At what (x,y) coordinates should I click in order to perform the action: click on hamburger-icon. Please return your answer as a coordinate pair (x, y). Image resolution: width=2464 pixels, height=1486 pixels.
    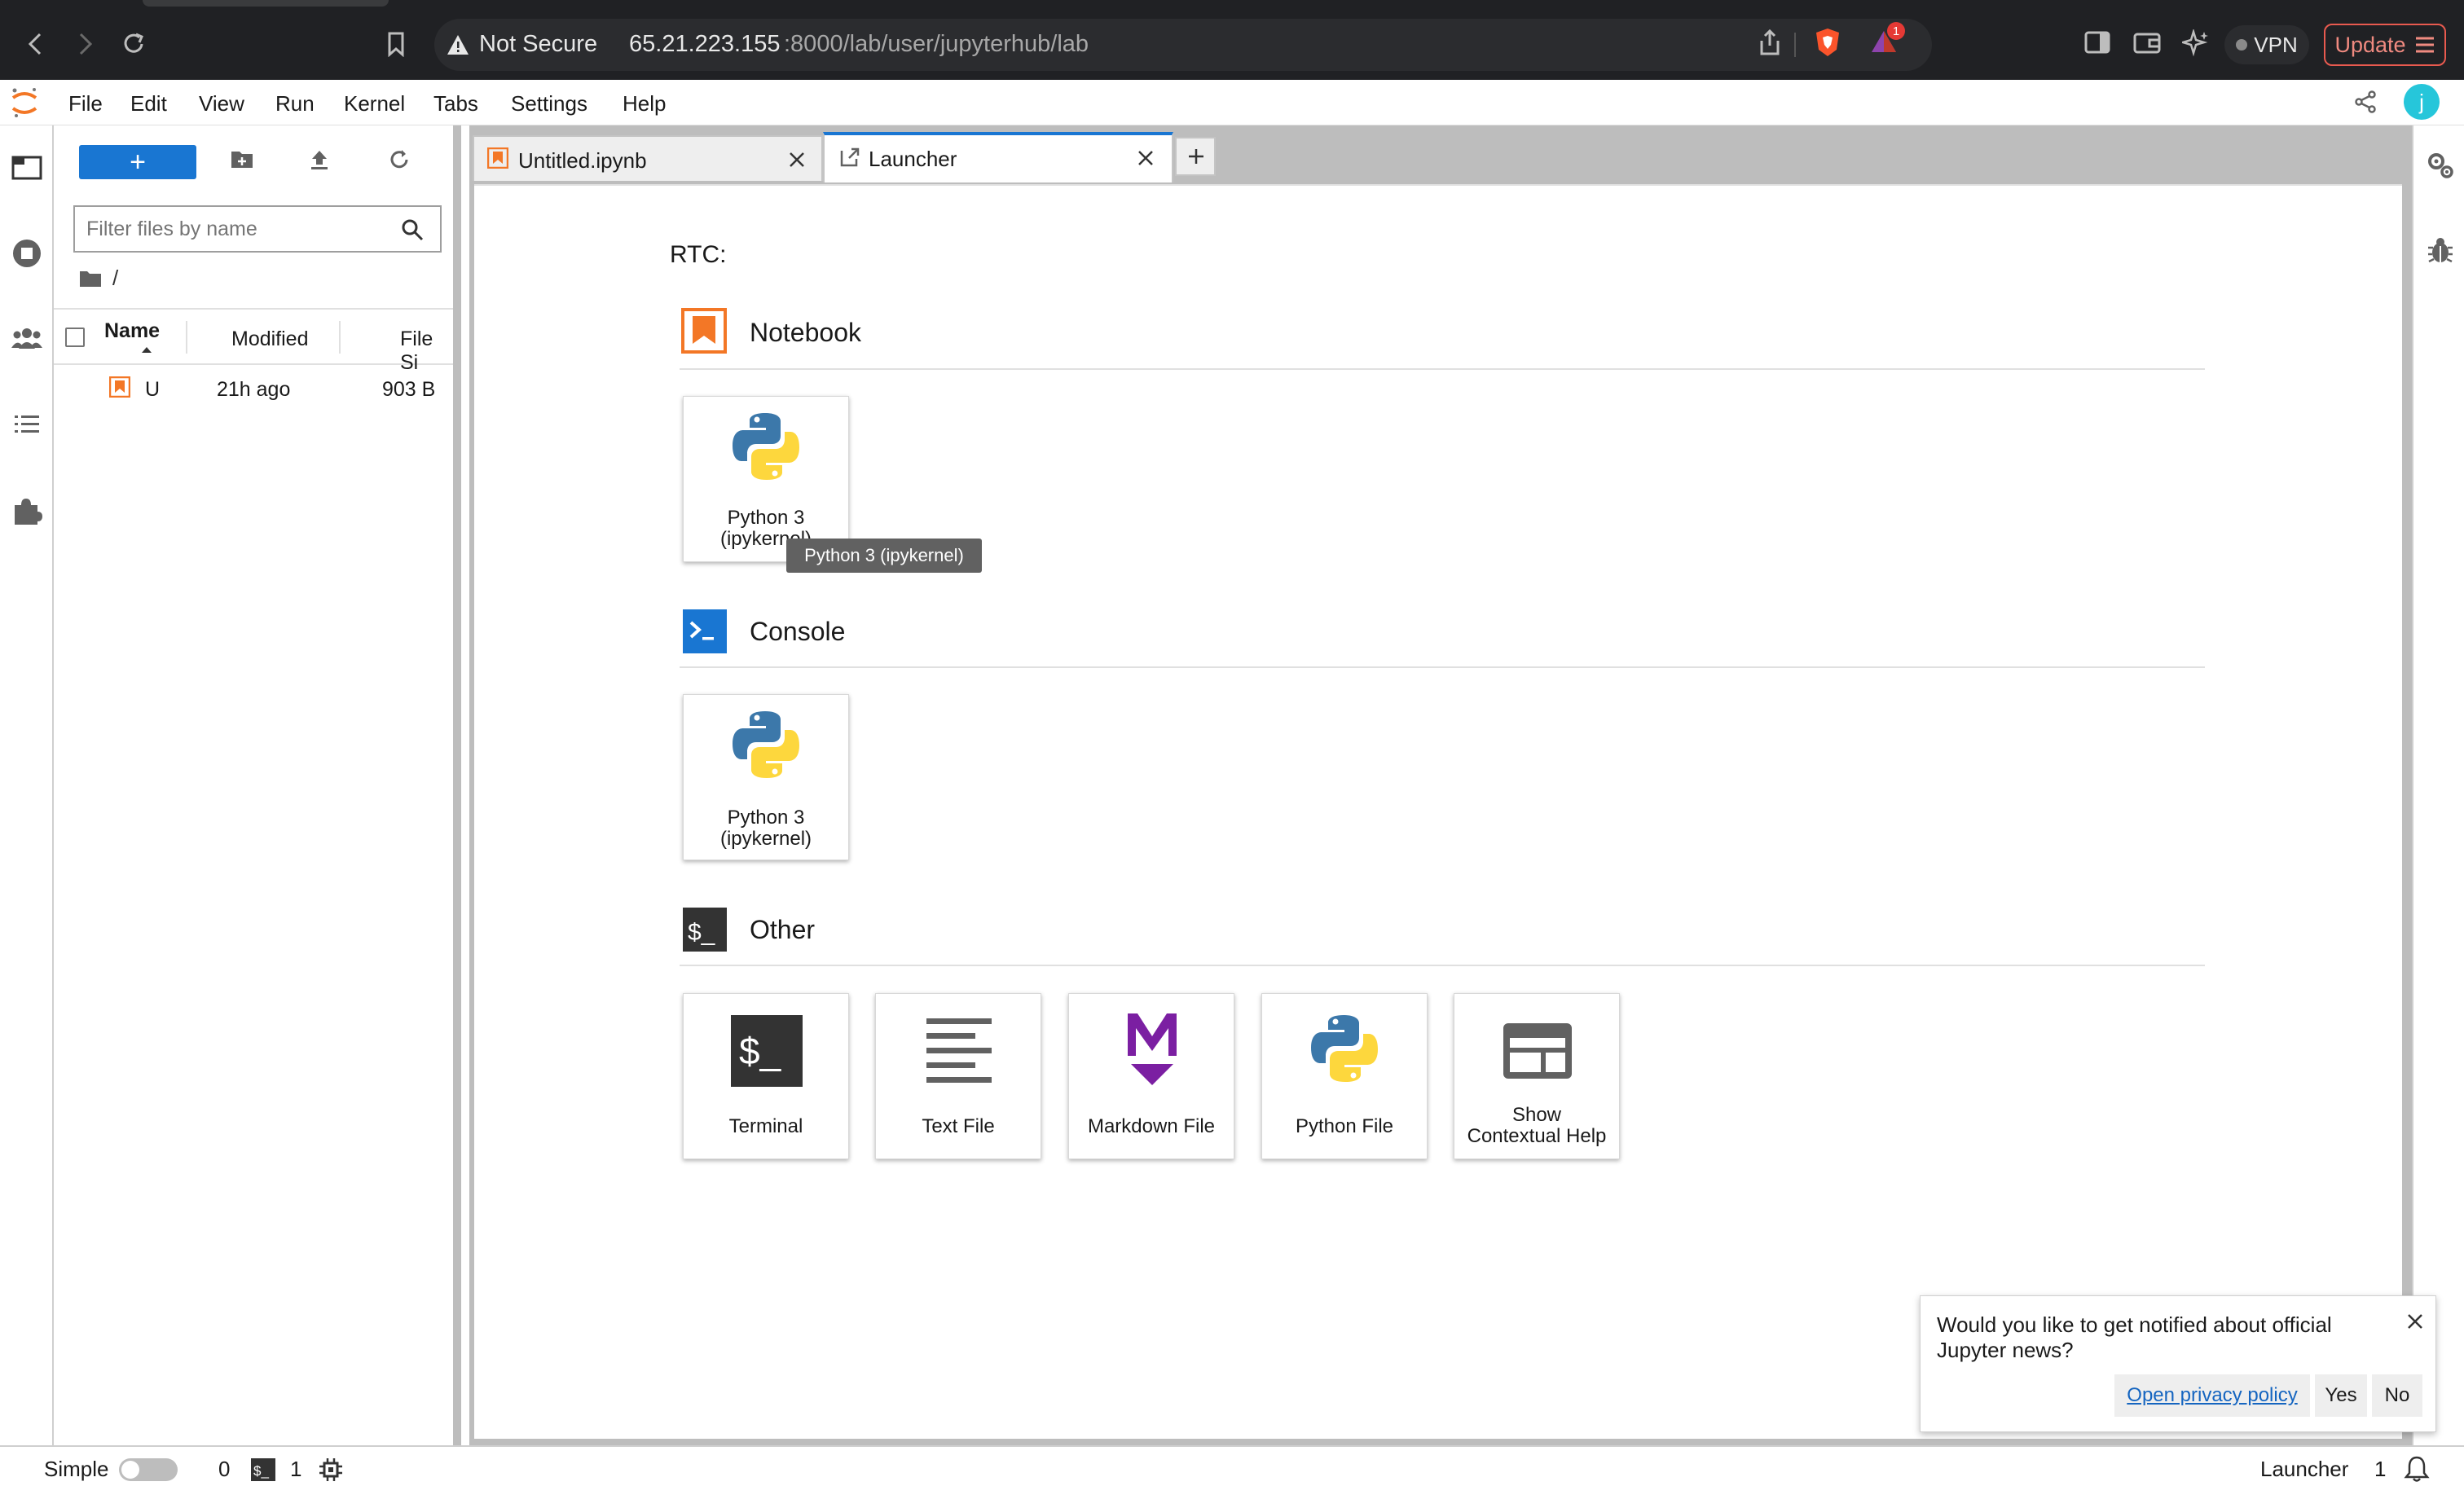
    Looking at the image, I should click on (2424, 45).